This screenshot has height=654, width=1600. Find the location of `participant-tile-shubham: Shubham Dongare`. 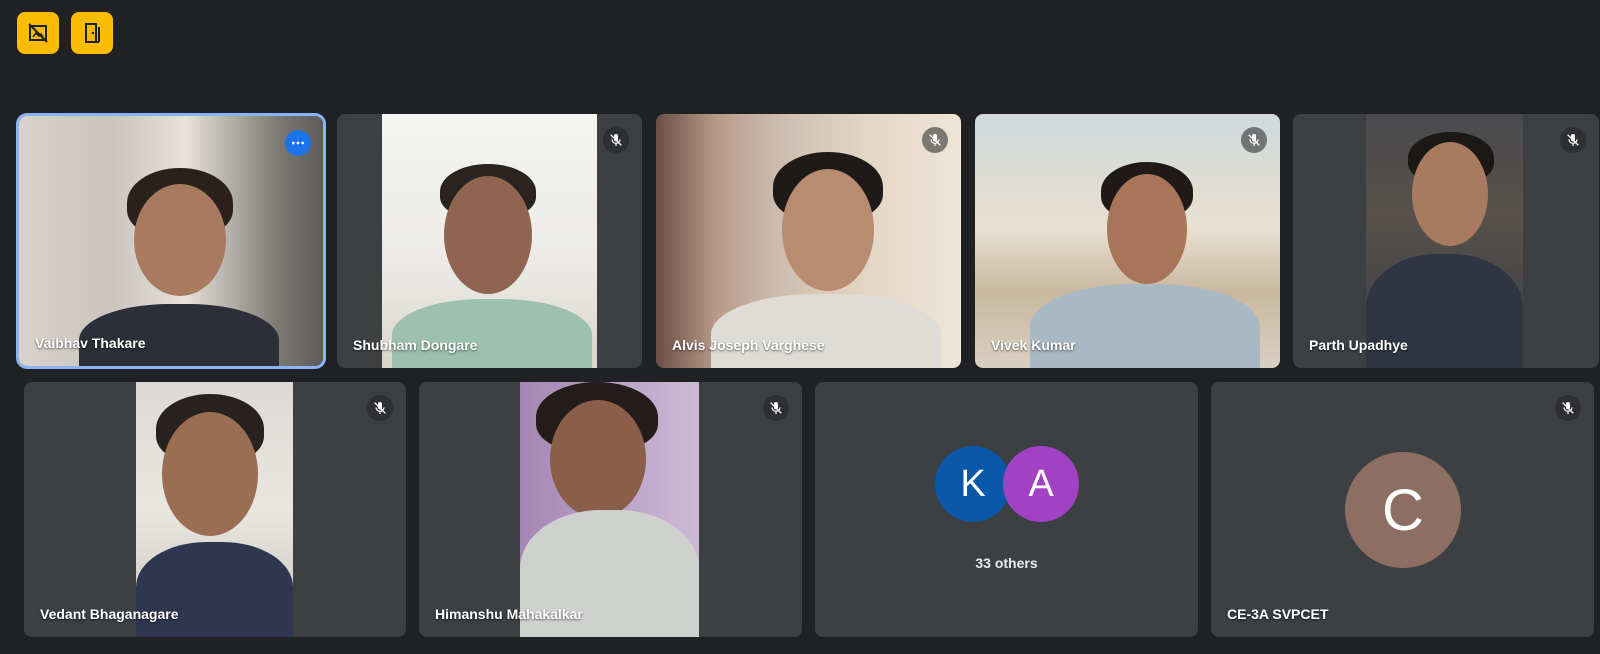

participant-tile-shubham: Shubham Dongare is located at coordinates (489, 241).